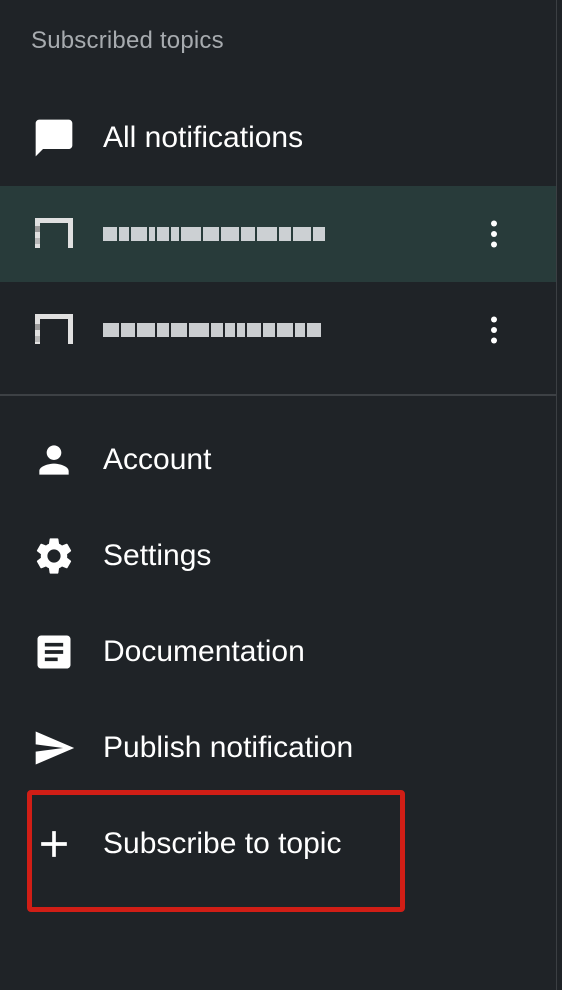  I want to click on all-notifications-item: All notifications, so click(278, 138).